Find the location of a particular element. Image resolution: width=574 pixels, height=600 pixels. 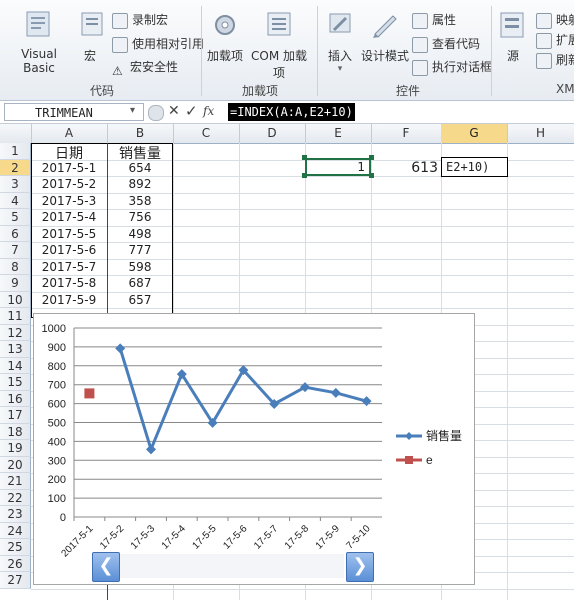

row-header-16: 16 is located at coordinates (15, 398).